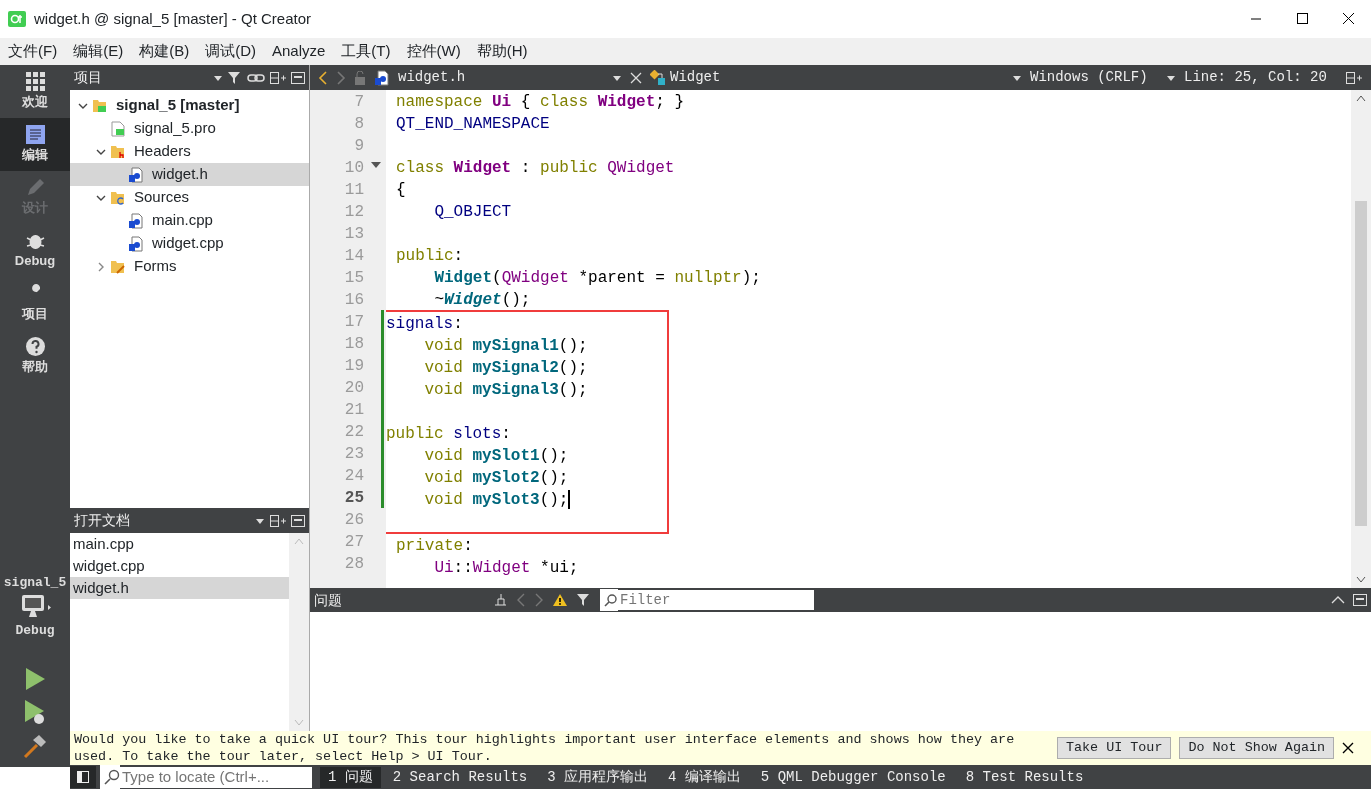  I want to click on line-number: 26, so click(354, 520).